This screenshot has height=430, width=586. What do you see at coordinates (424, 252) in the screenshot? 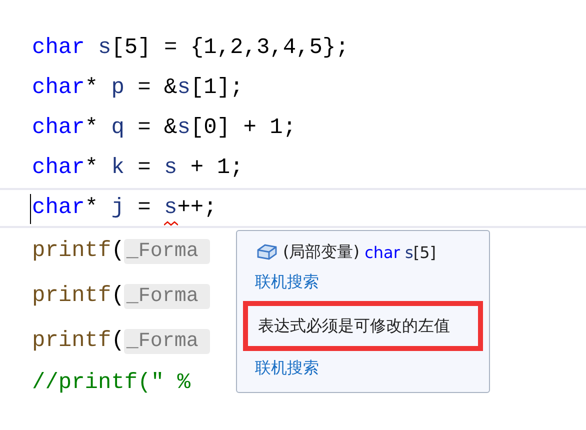
I see `signature-text: [5]` at bounding box center [424, 252].